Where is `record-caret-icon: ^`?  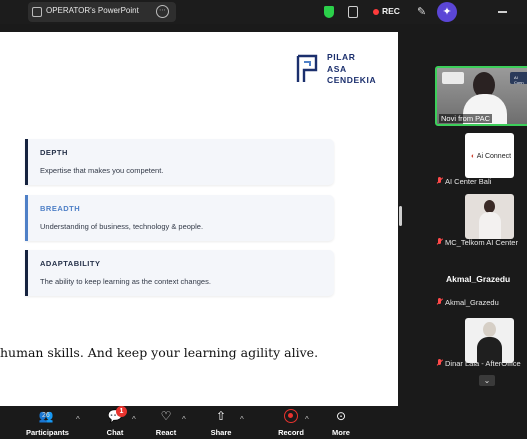 record-caret-icon: ^ is located at coordinates (307, 419).